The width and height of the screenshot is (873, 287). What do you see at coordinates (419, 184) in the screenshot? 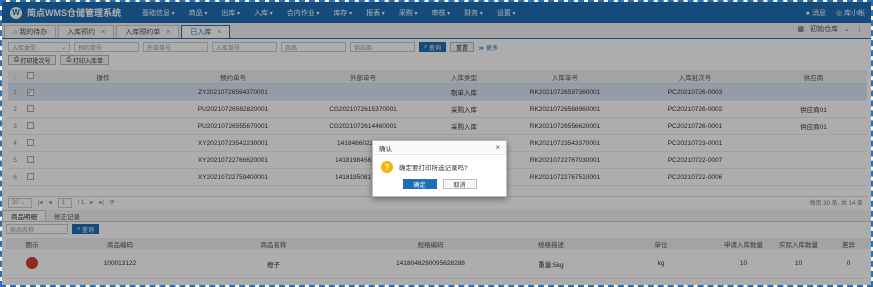
I see `confirm-button: 确定` at bounding box center [419, 184].